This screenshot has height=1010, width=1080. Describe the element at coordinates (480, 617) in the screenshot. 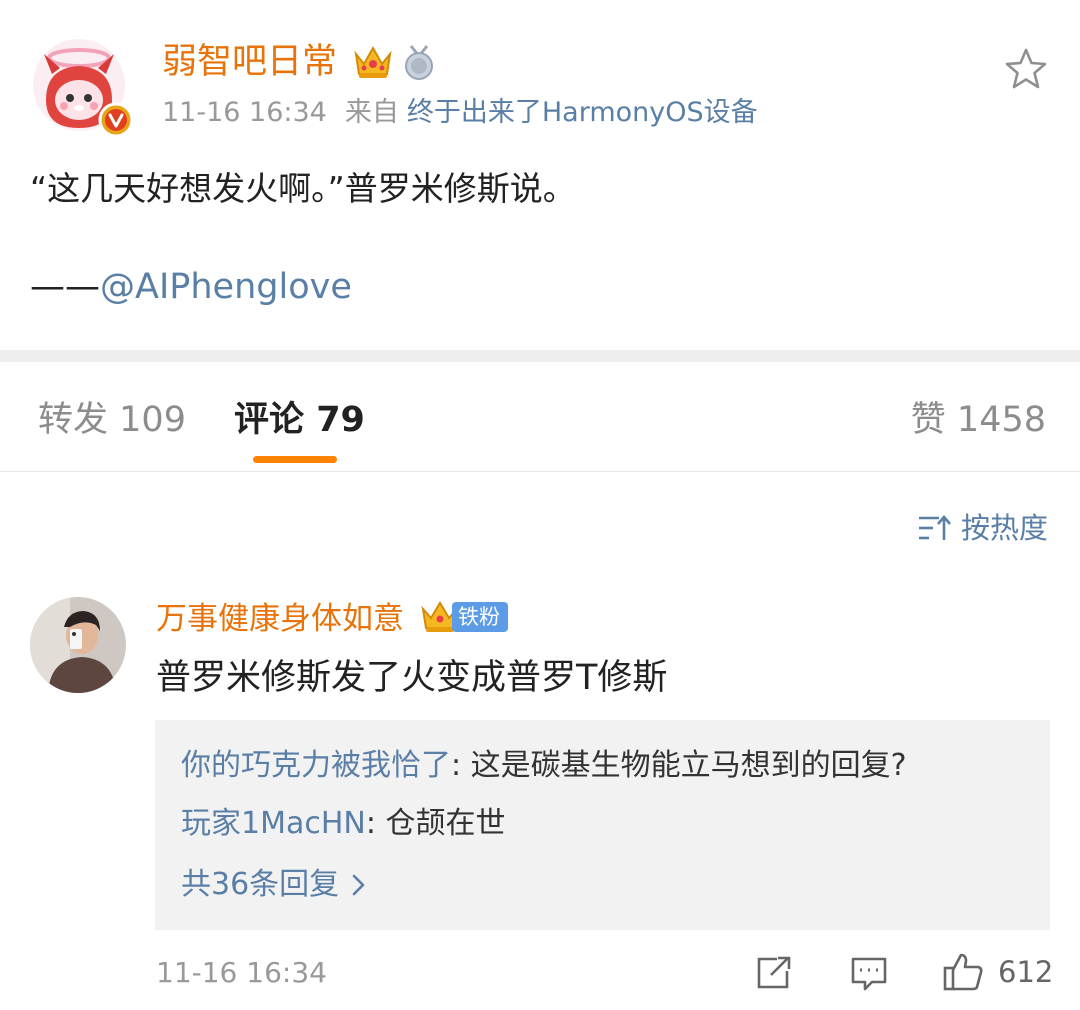

I see `fan-badge-label: 铁粉` at that location.